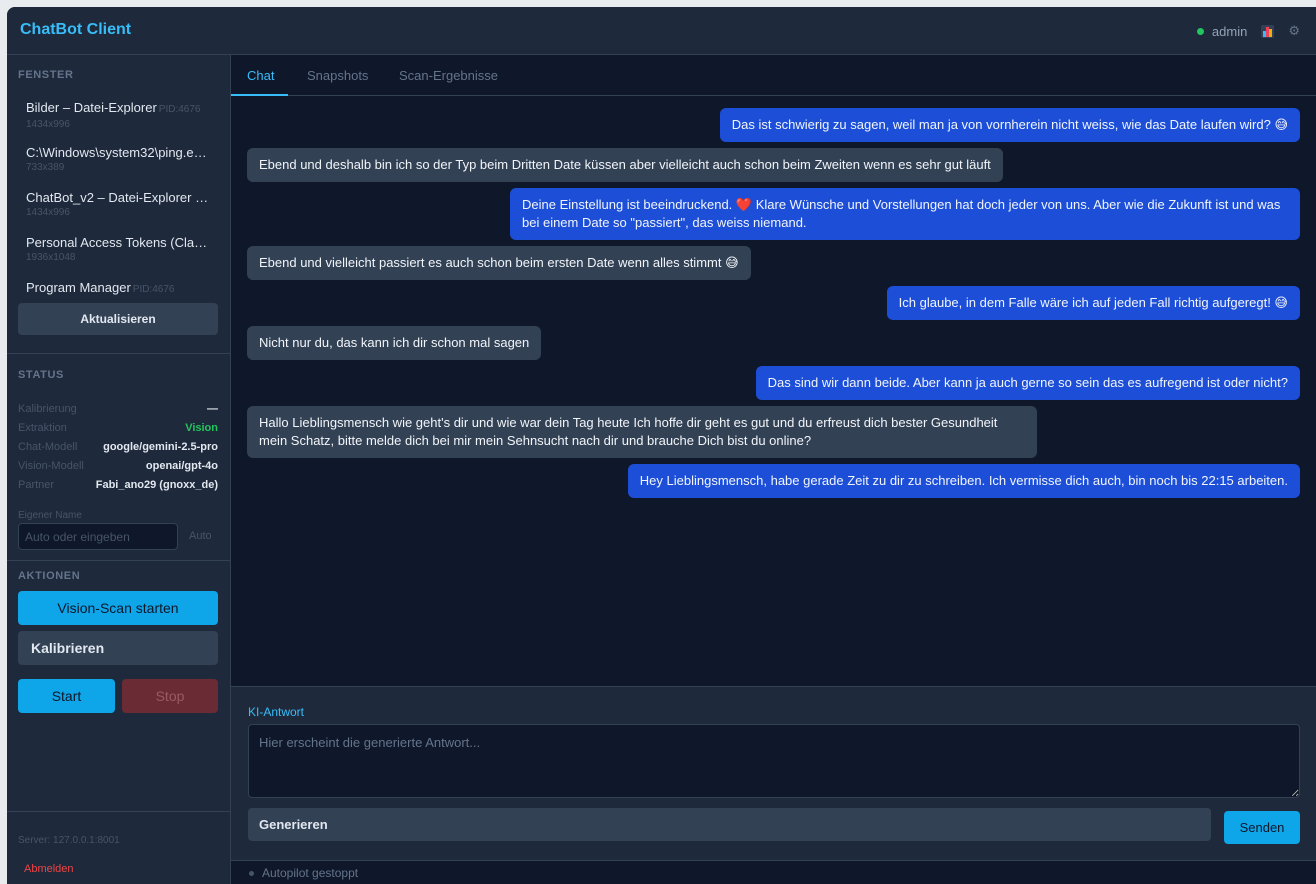 The height and width of the screenshot is (884, 1316). What do you see at coordinates (773, 75) in the screenshot?
I see `tab-bar: Chat Snapshots Scan-Ergebnisse` at bounding box center [773, 75].